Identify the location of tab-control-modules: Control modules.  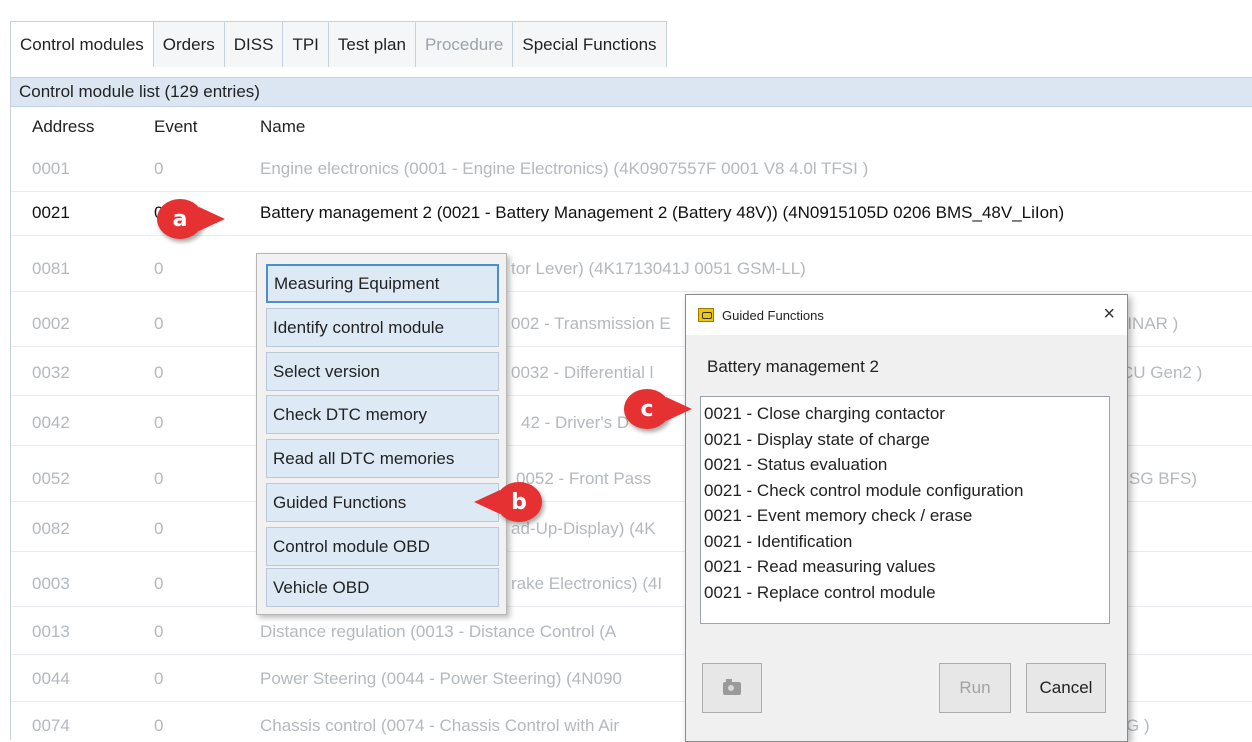
(82, 44).